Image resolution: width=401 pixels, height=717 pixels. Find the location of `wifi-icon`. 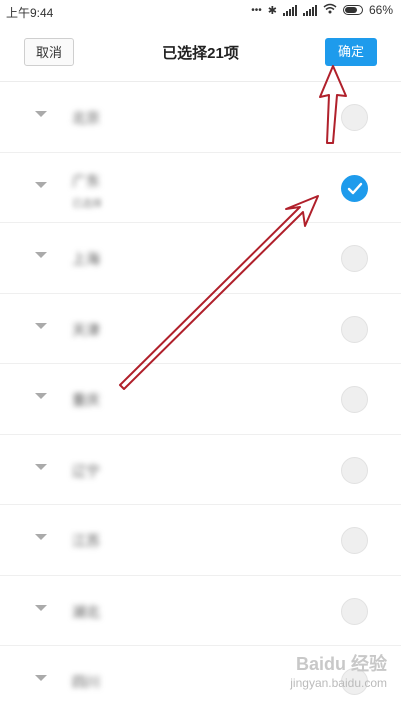

wifi-icon is located at coordinates (330, 10).